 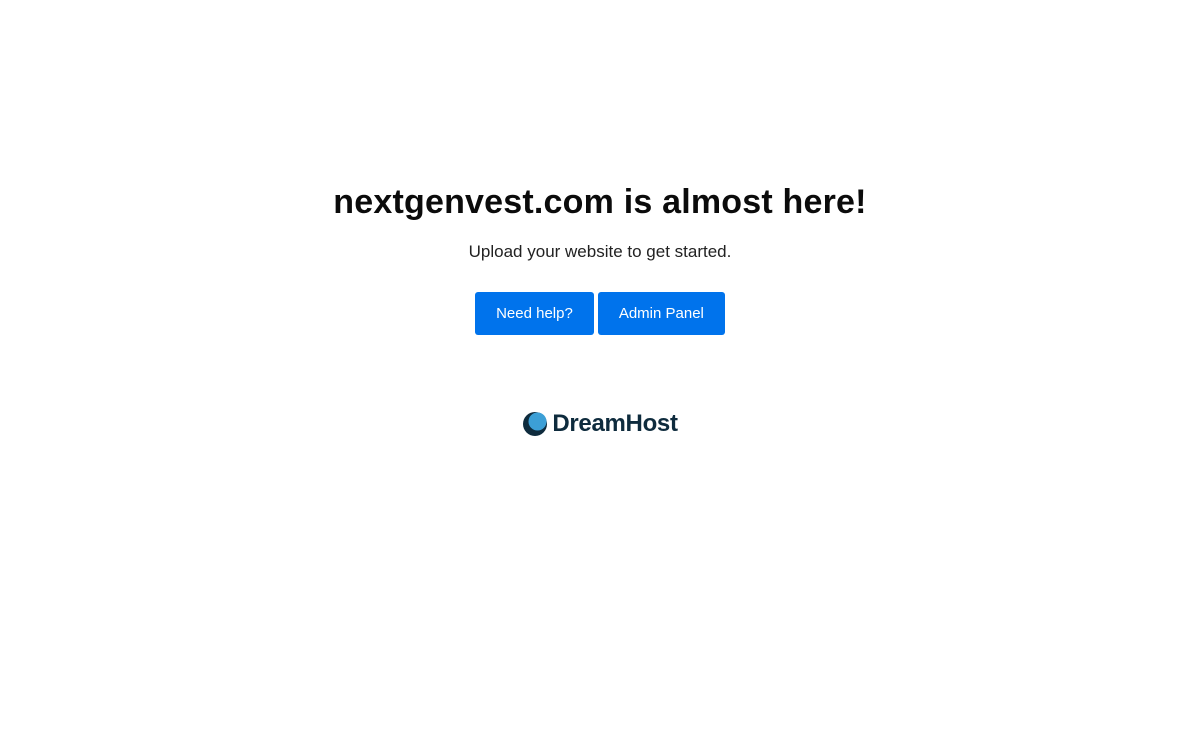 What do you see at coordinates (535, 424) in the screenshot?
I see `crescent-moon-icon` at bounding box center [535, 424].